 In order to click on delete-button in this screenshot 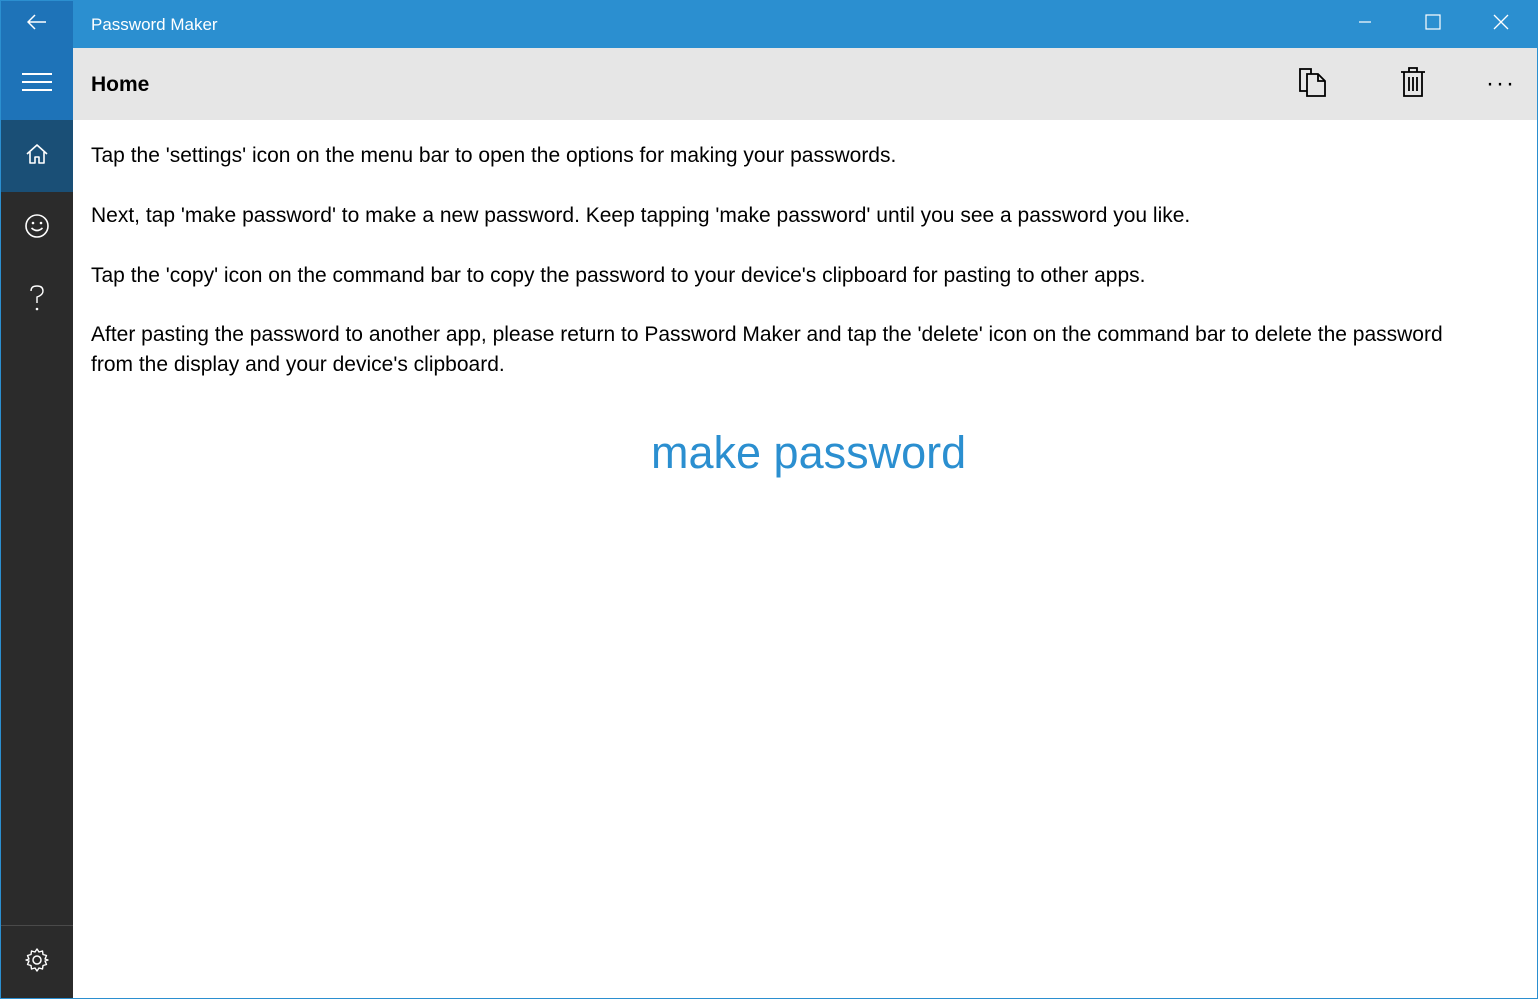, I will do `click(1413, 84)`.